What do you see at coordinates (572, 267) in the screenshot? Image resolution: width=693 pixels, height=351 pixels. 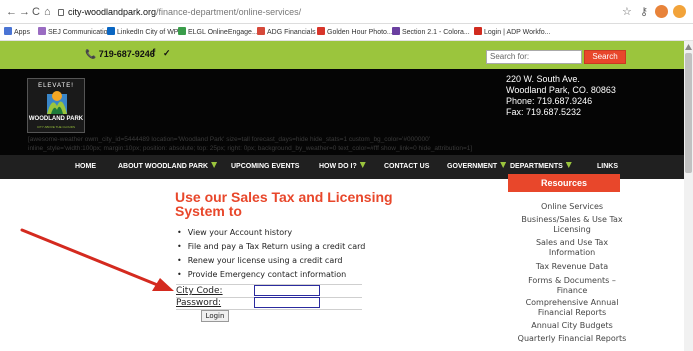 I see `sidebar-link-tax-revenue: Tax Revenue Data` at bounding box center [572, 267].